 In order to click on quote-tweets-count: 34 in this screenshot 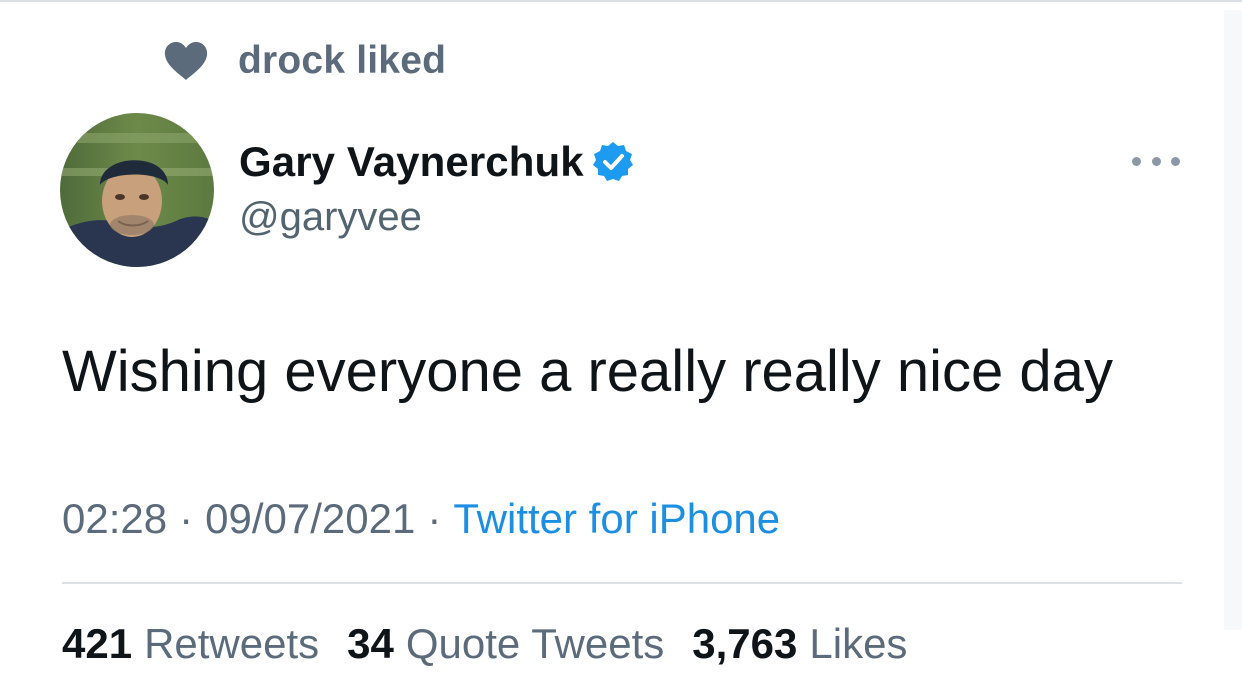, I will do `click(370, 643)`.